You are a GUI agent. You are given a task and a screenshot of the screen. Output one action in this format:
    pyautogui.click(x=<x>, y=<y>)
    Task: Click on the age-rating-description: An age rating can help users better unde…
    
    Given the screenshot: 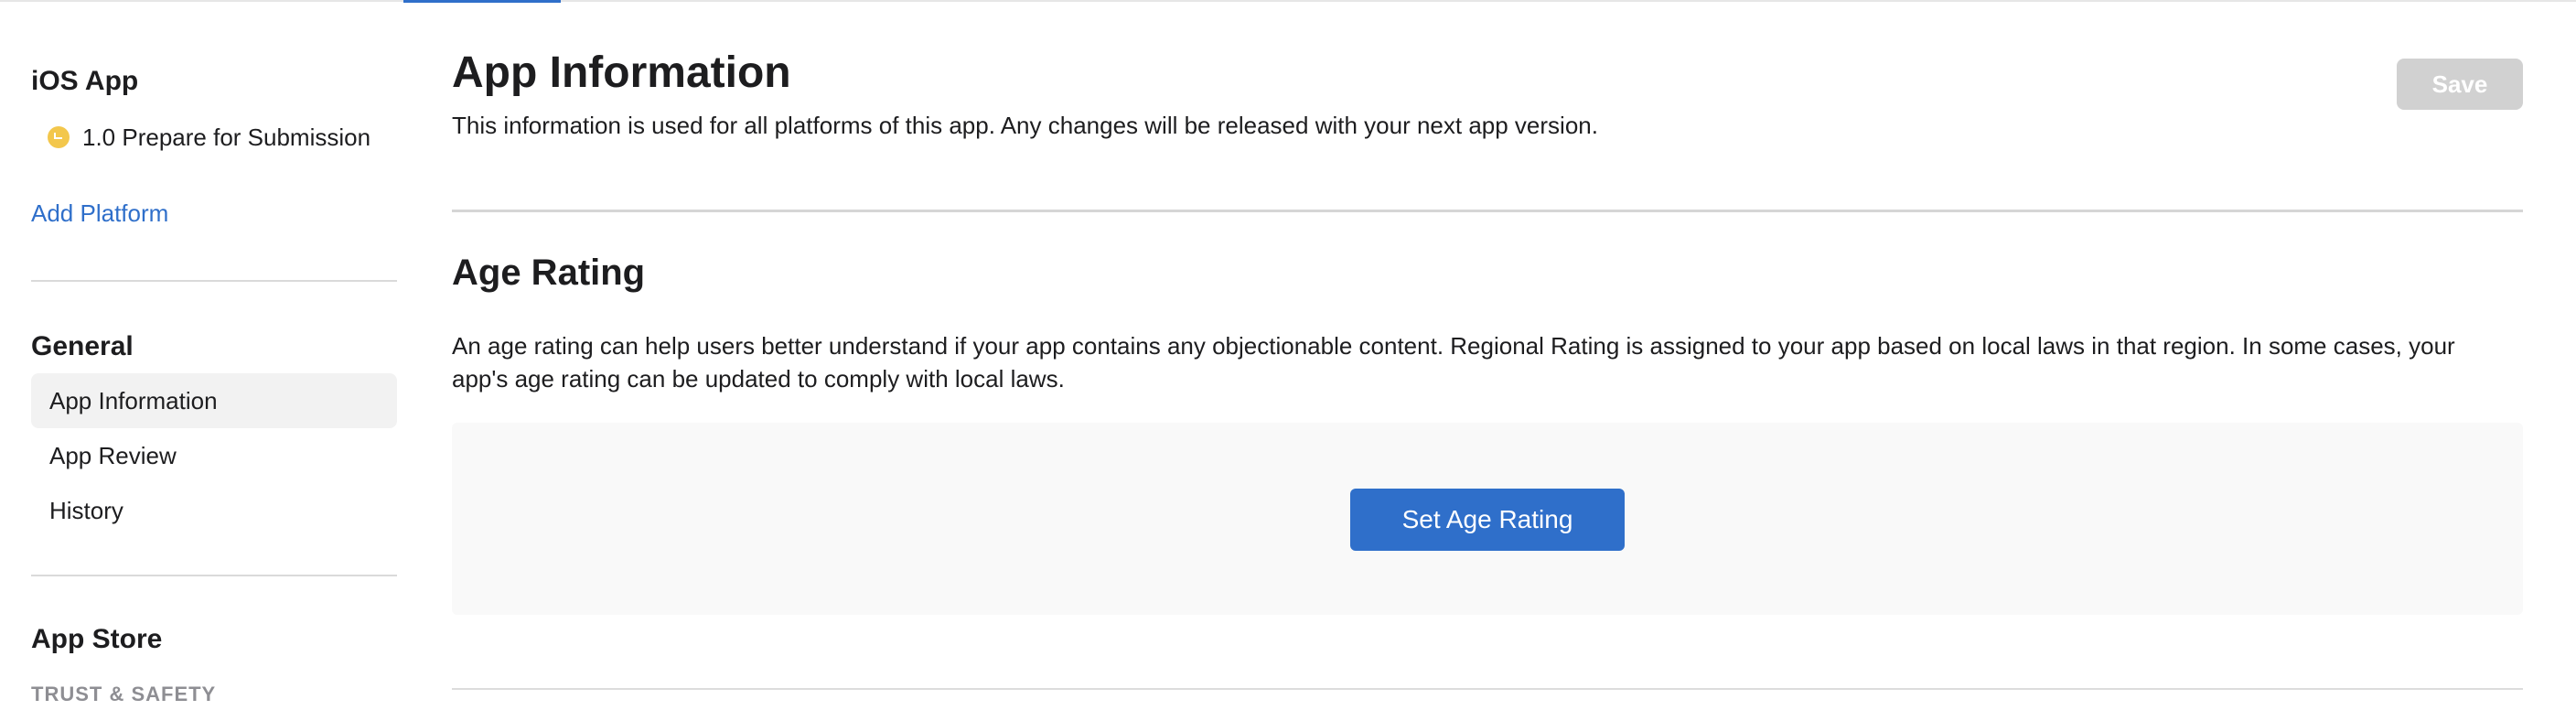 What is the action you would take?
    pyautogui.click(x=1453, y=363)
    